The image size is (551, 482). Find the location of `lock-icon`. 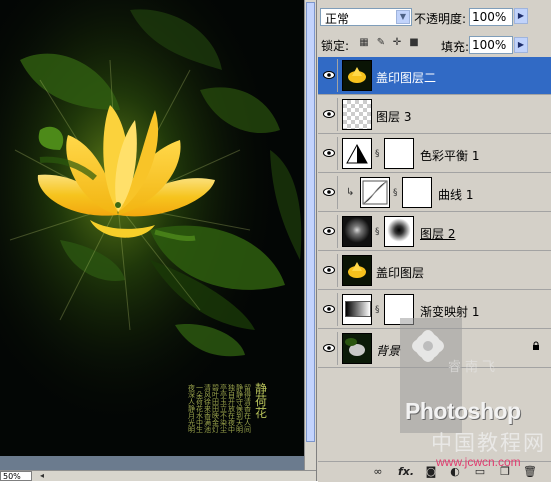

lock-icon is located at coordinates (536, 345).